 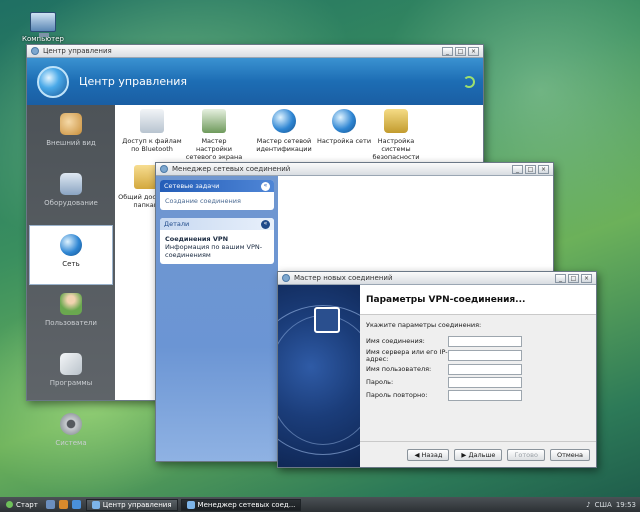 What do you see at coordinates (231, 169) in the screenshot?
I see `window-title: Менеджер сетевых соединений` at bounding box center [231, 169].